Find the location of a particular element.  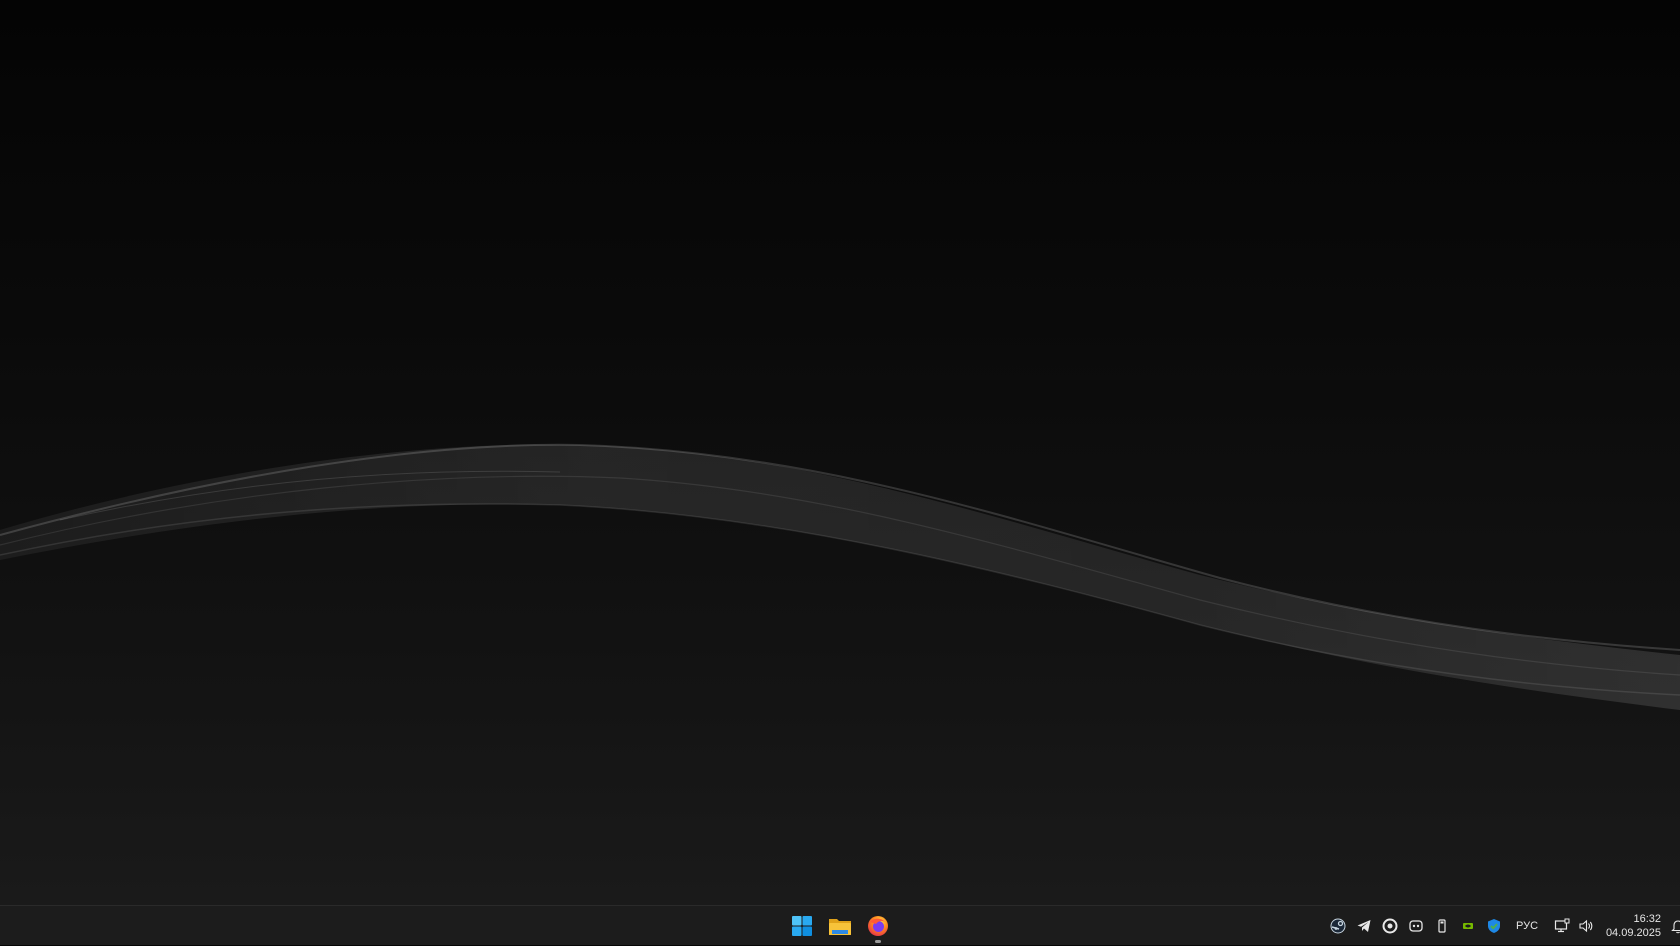

notification-center-button is located at coordinates (1673, 926).